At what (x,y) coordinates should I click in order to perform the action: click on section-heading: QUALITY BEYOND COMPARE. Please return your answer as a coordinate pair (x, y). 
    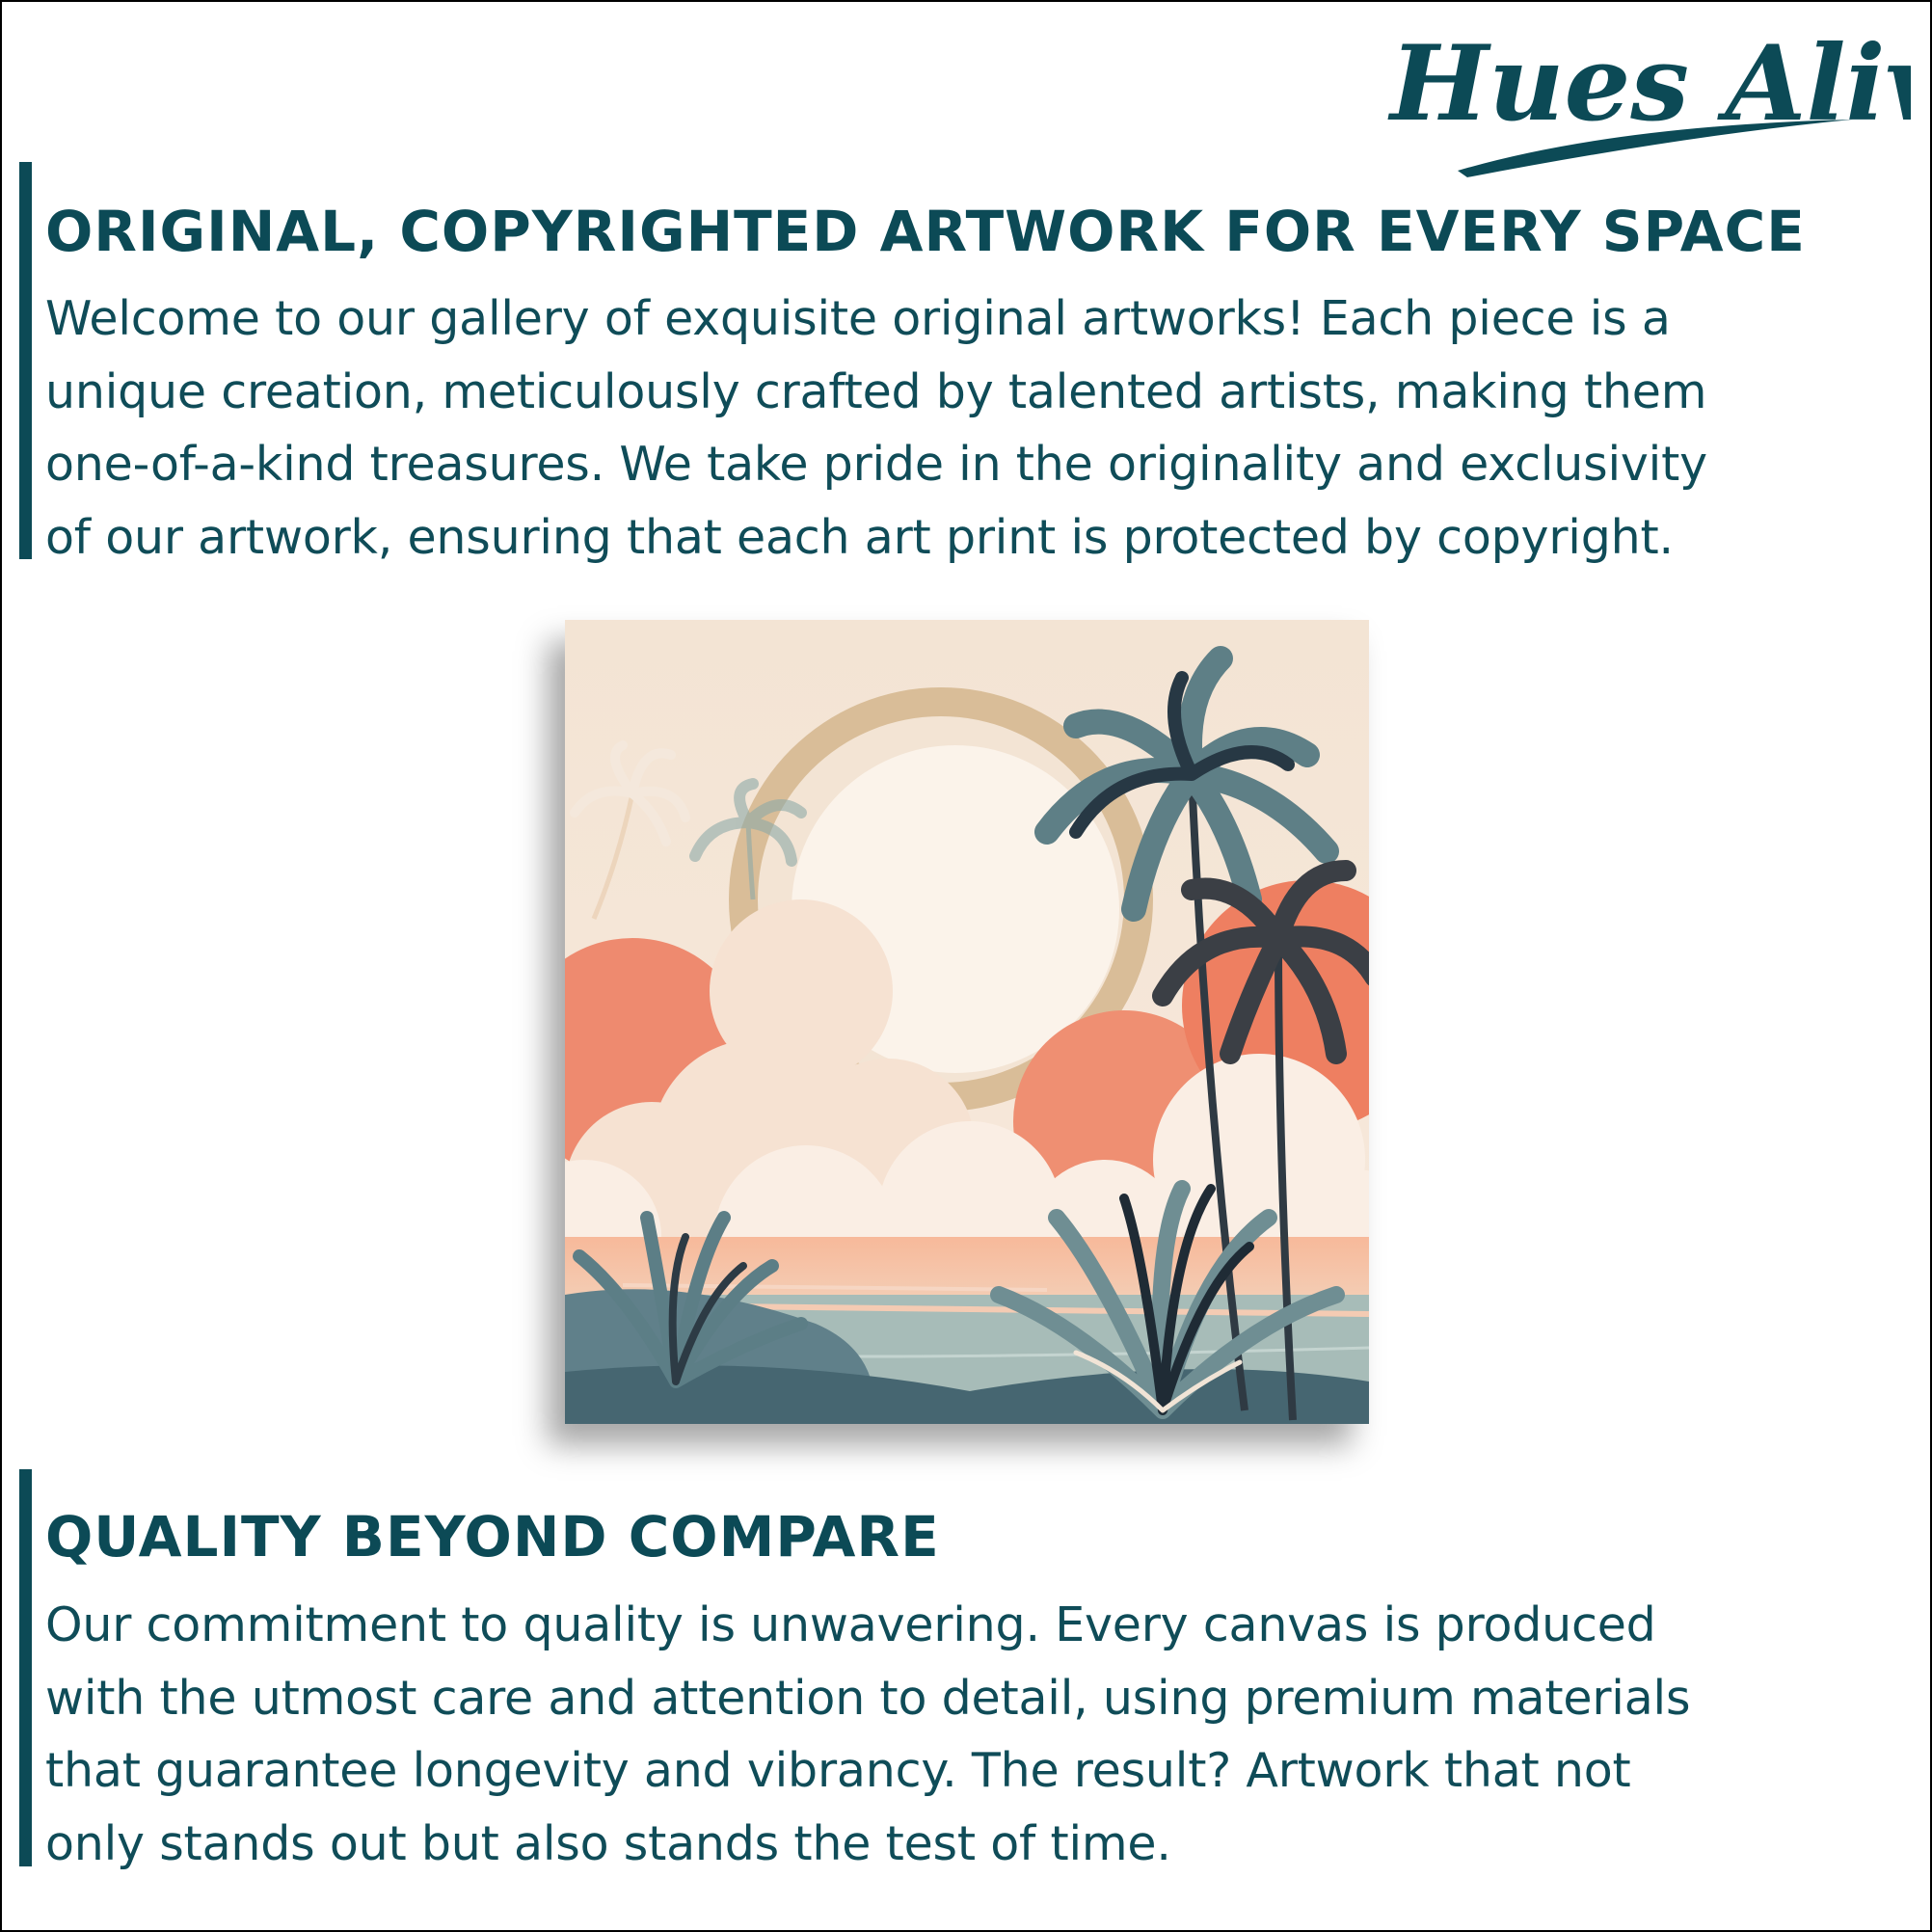
    Looking at the image, I should click on (493, 1537).